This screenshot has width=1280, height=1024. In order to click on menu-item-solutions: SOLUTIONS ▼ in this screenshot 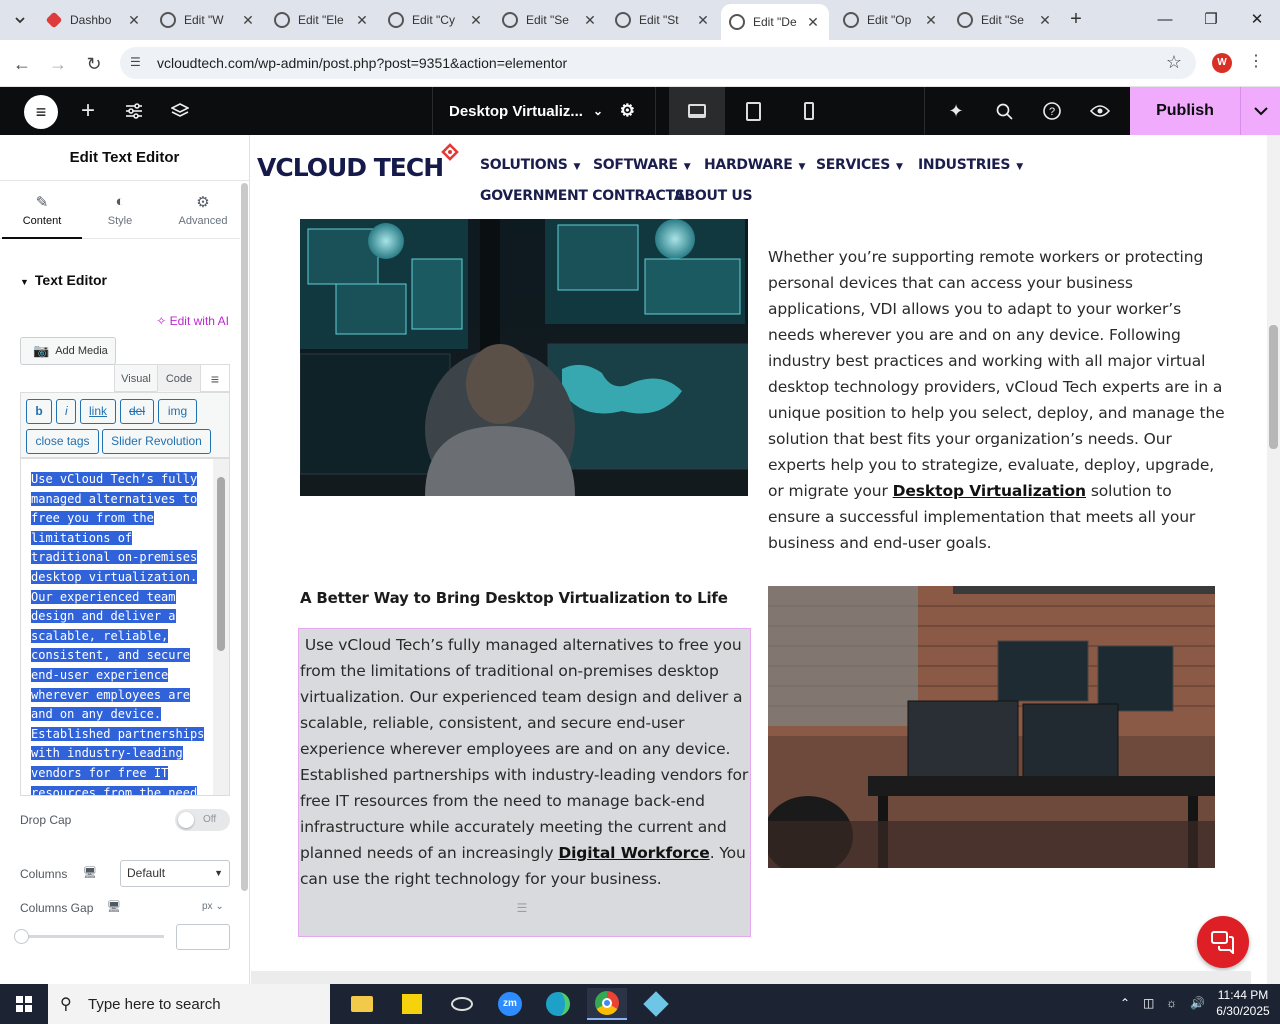, I will do `click(530, 165)`.